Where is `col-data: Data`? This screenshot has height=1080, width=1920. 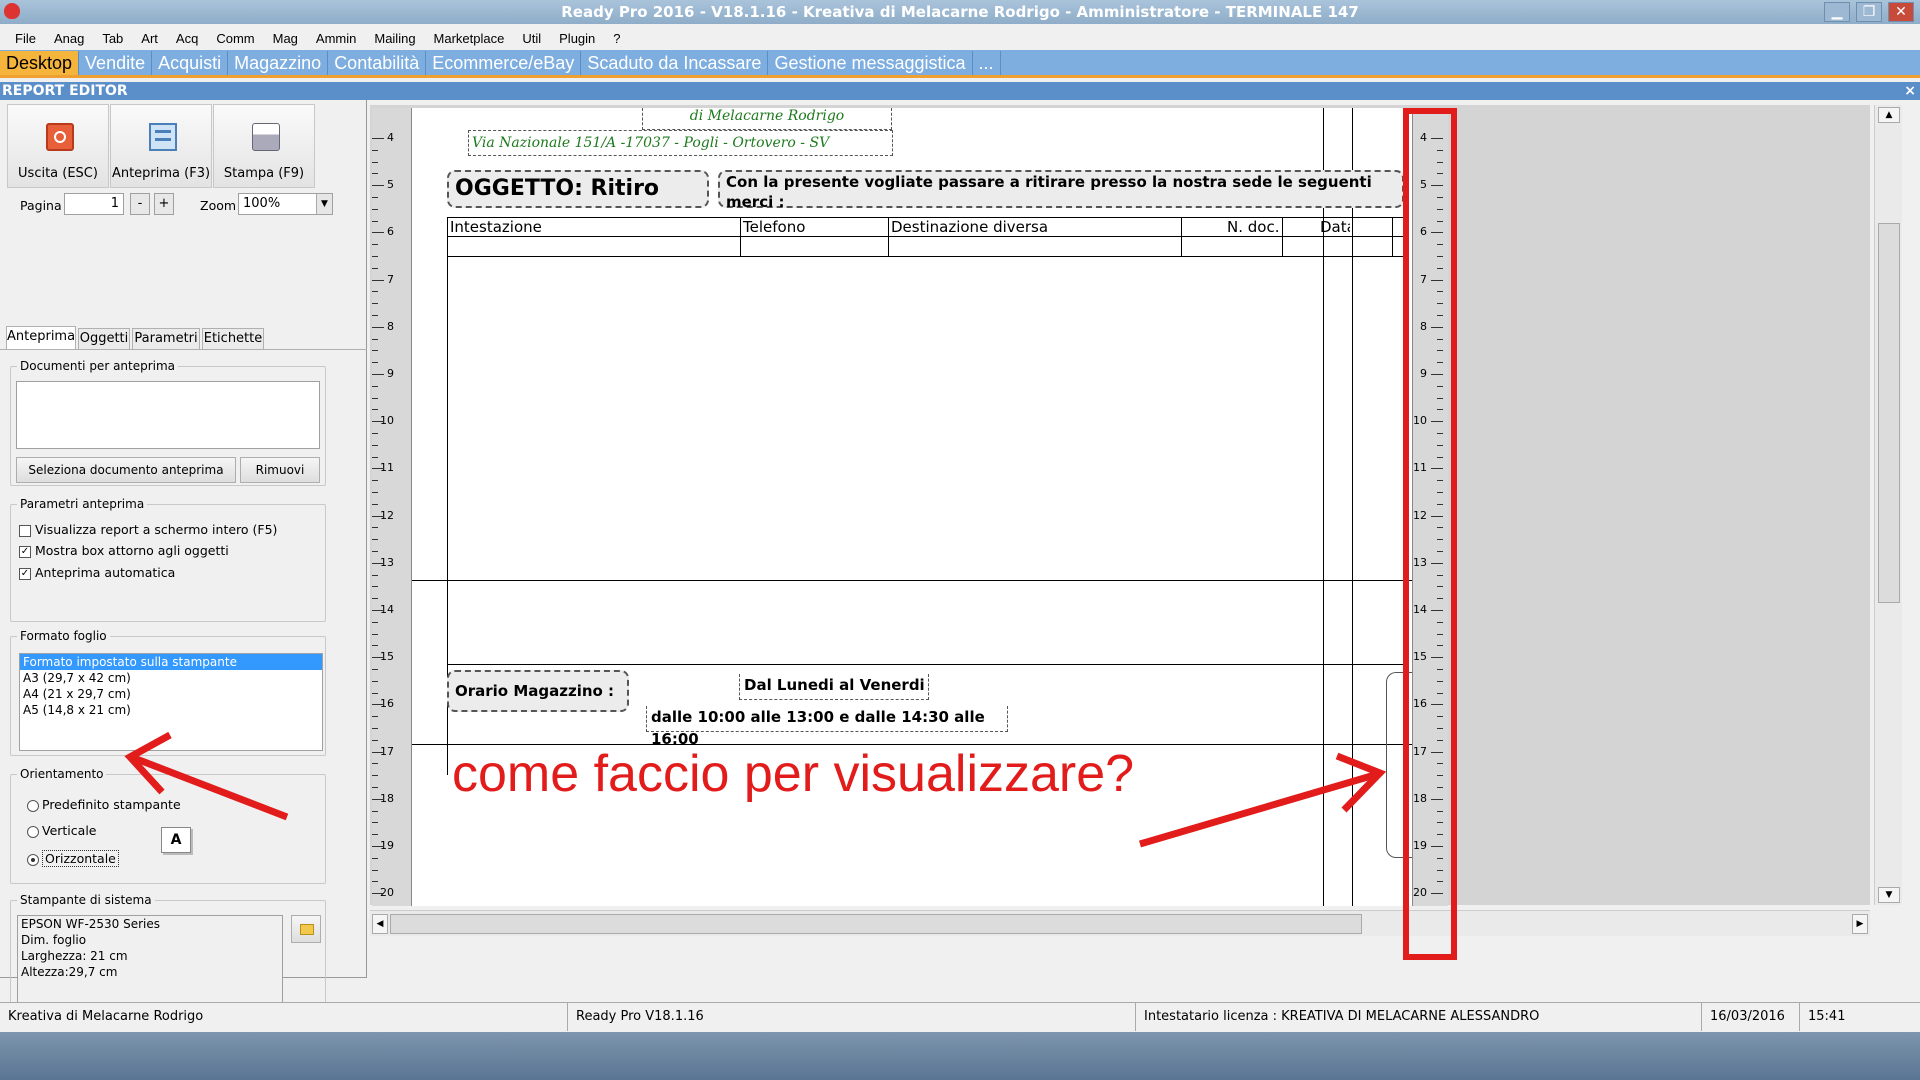
col-data: Data is located at coordinates (1335, 227).